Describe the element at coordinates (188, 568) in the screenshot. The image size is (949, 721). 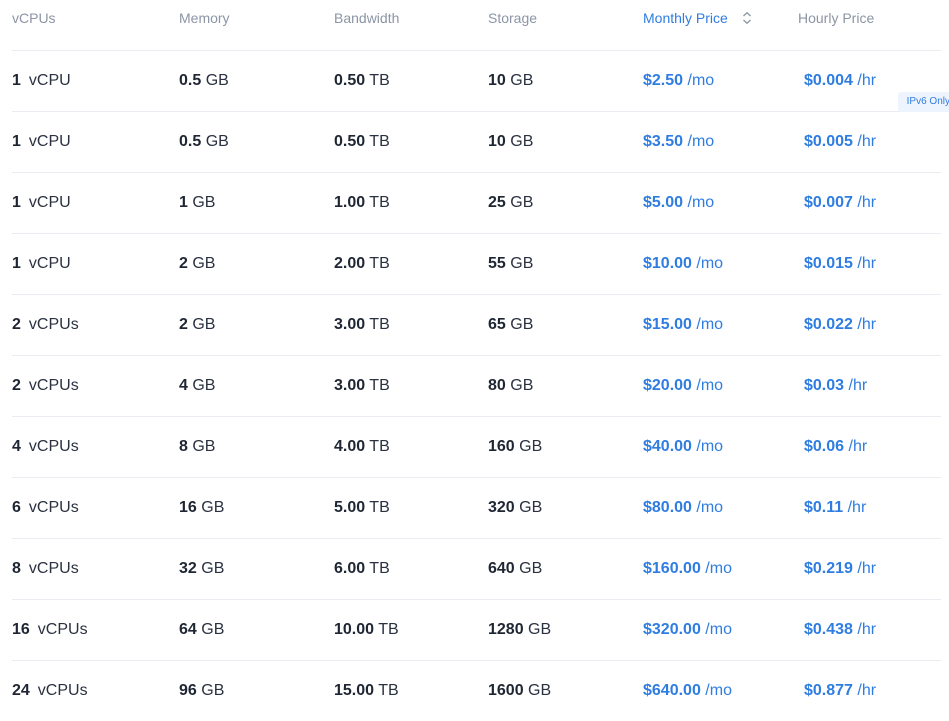
I see `memory-cell-value: 32` at that location.